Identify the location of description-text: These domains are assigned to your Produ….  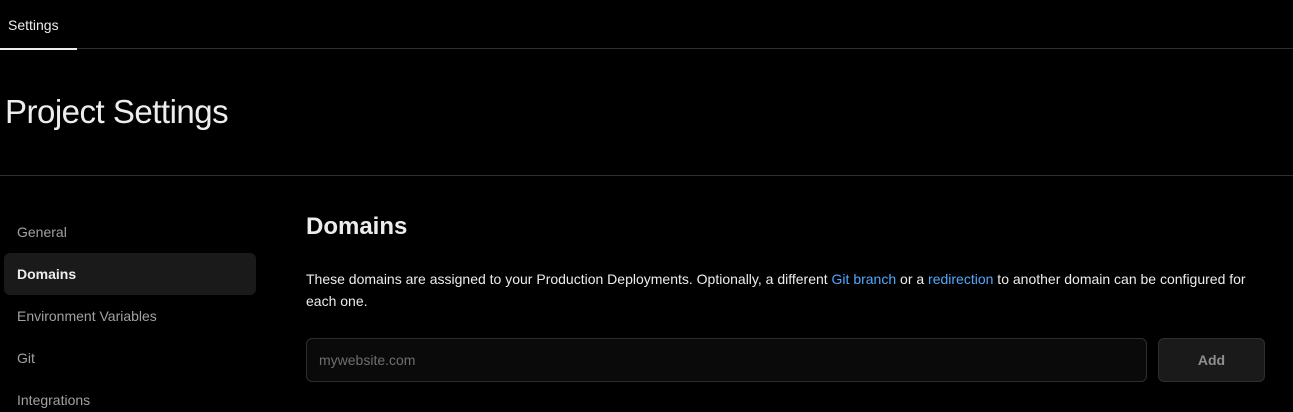
(569, 279).